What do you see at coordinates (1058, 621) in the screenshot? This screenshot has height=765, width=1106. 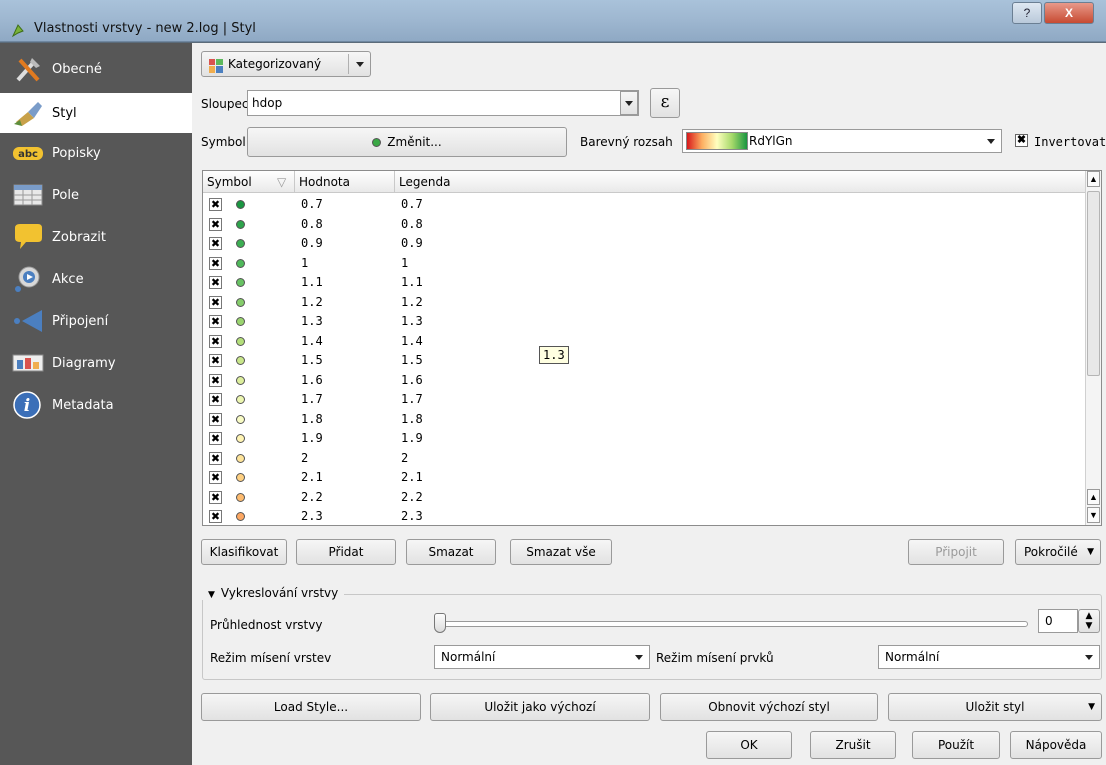 I see `transparency-spinbox: 0` at bounding box center [1058, 621].